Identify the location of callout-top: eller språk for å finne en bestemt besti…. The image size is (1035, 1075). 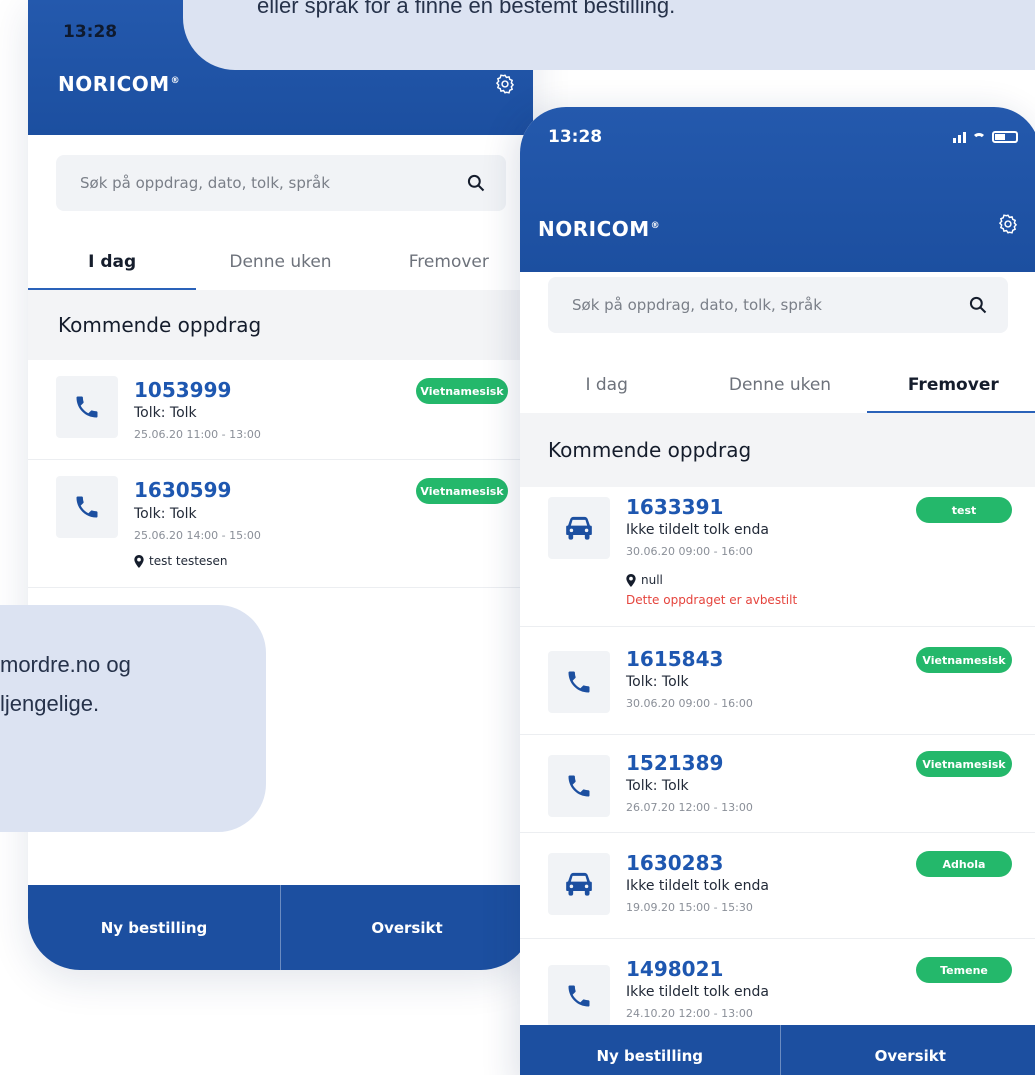
(609, 35).